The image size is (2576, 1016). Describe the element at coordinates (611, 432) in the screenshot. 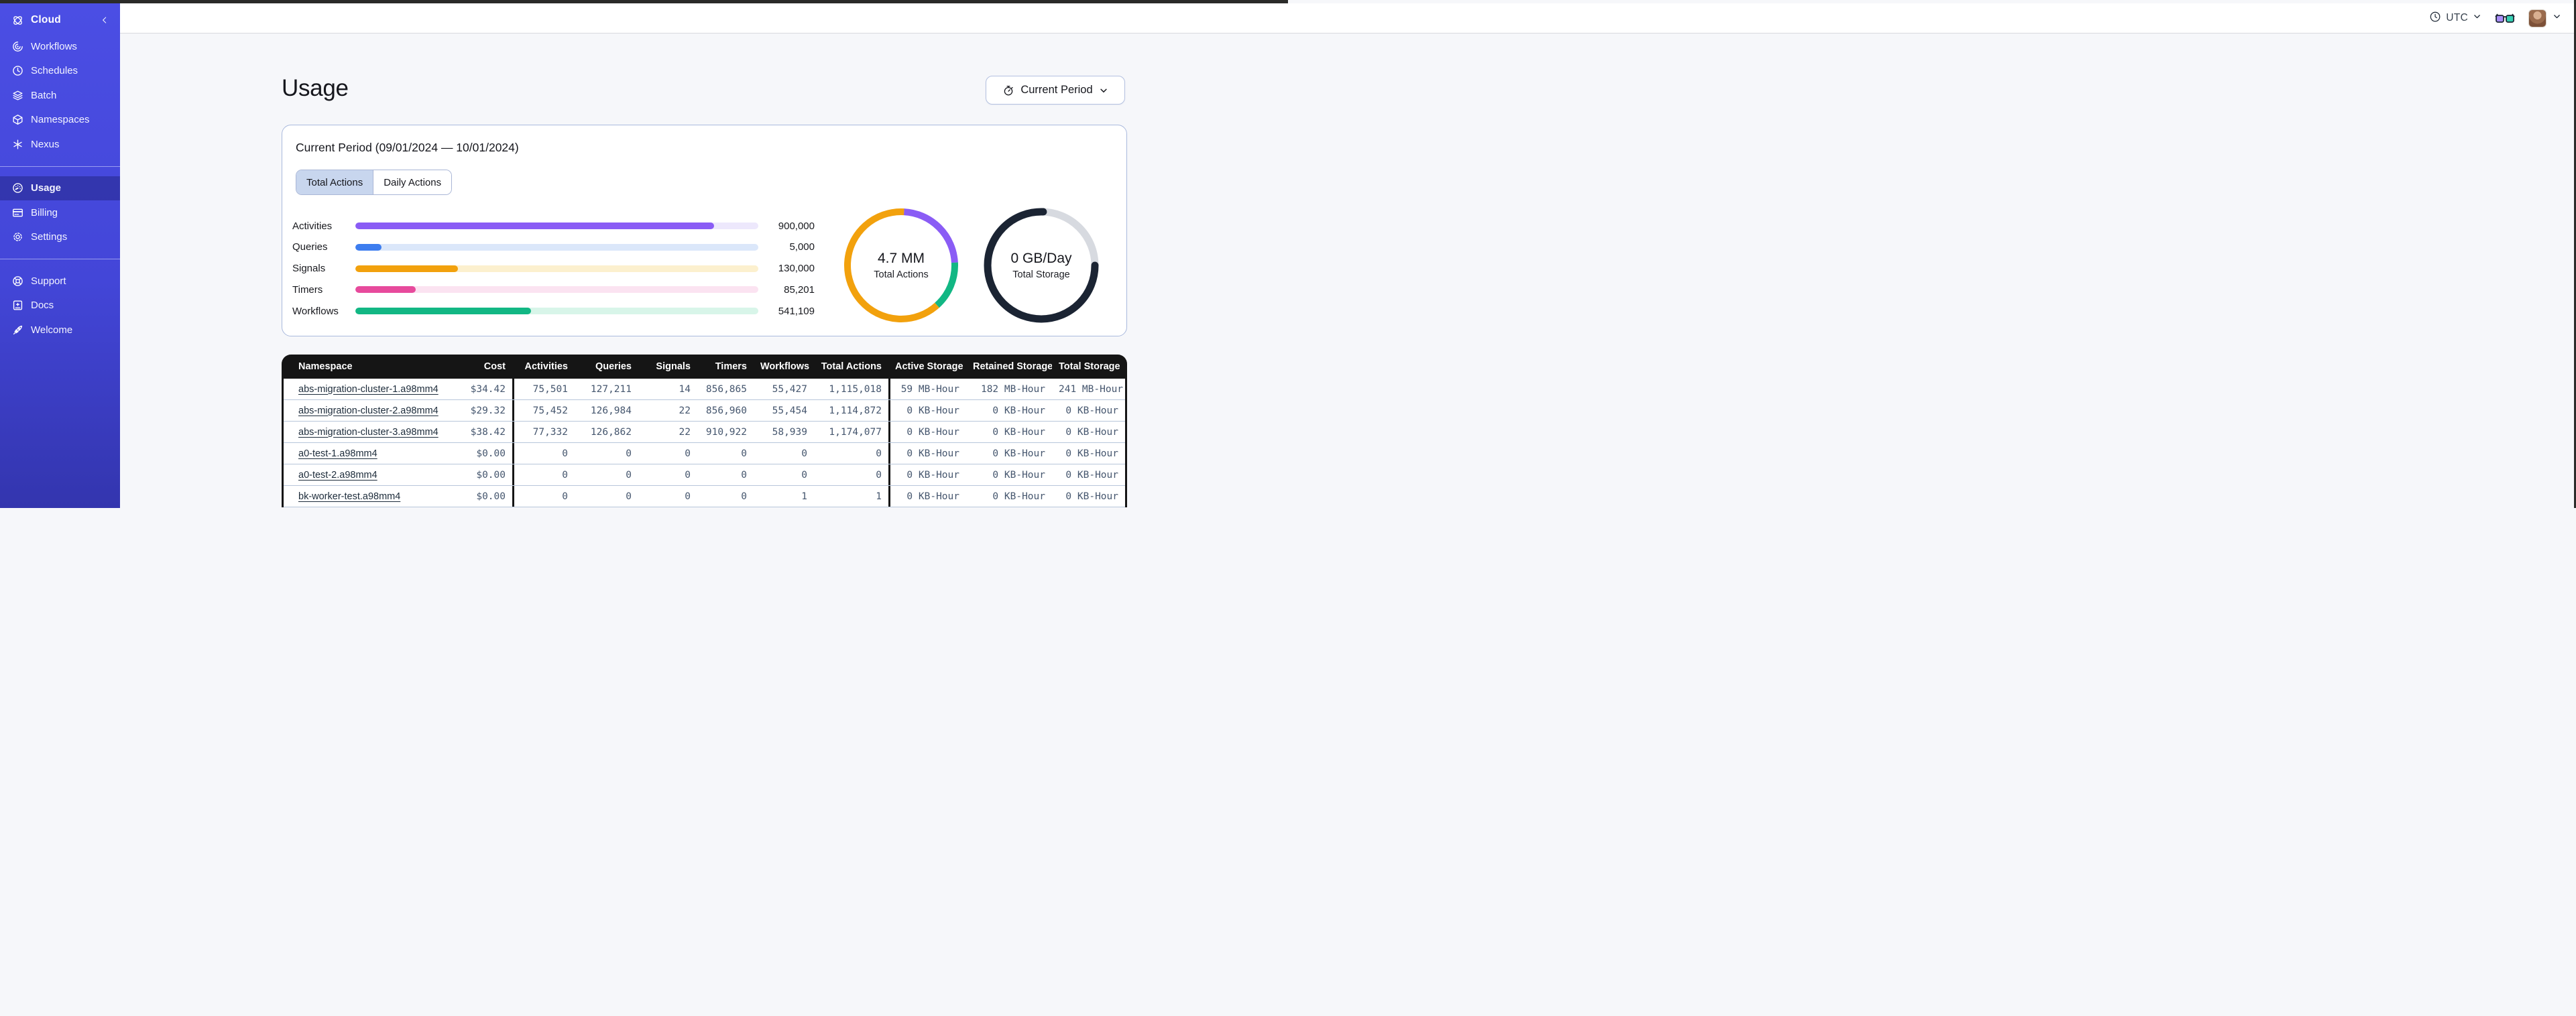

I see `queries-cell: 126,862` at that location.